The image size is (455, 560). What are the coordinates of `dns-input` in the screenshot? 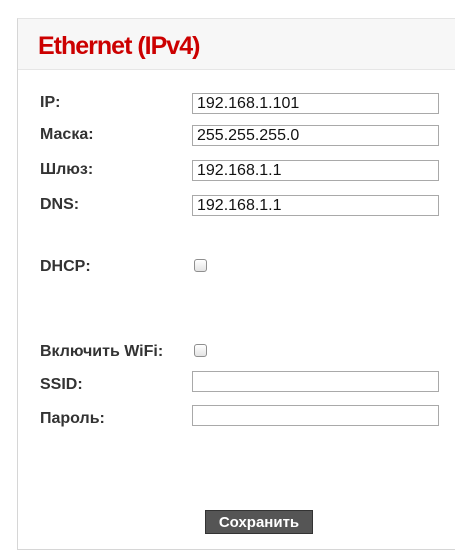 It's located at (315, 205).